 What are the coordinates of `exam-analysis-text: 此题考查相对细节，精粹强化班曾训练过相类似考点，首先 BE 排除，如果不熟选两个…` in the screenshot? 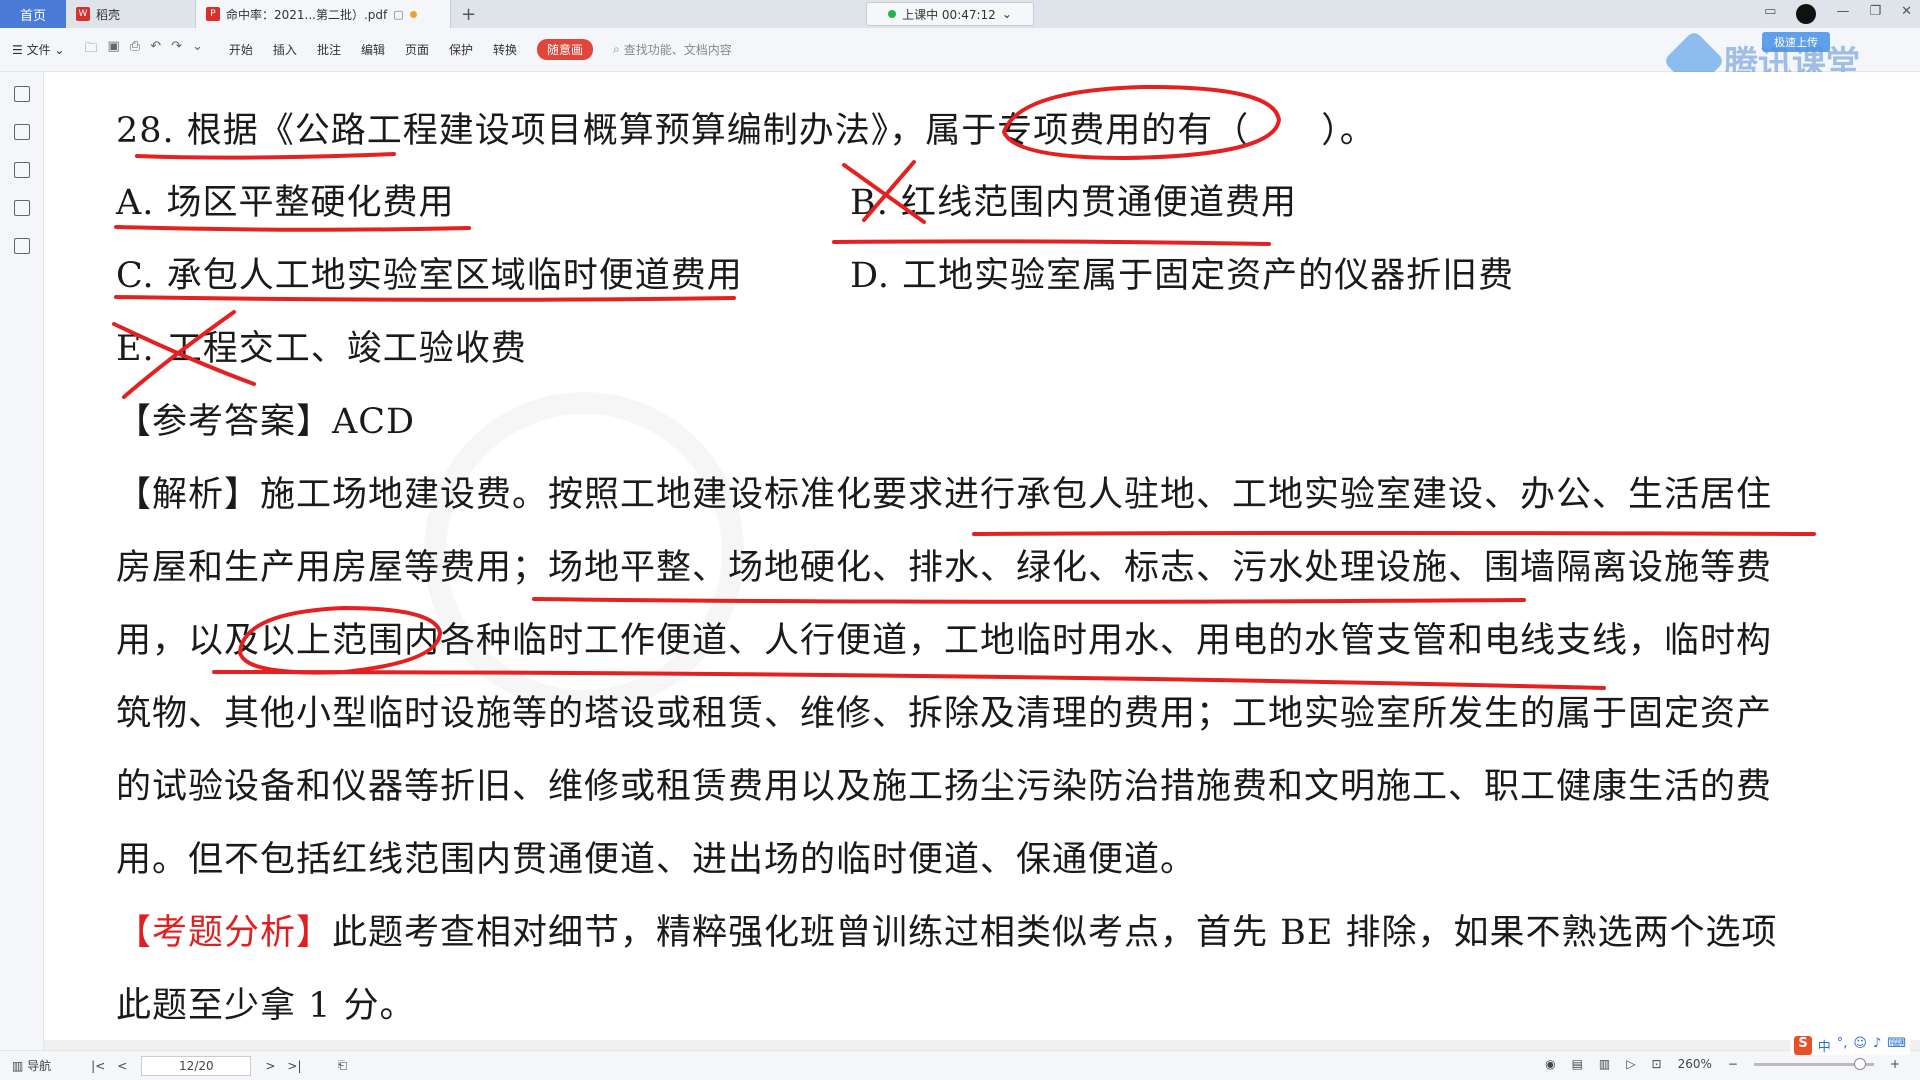 It's located at (1055, 933).